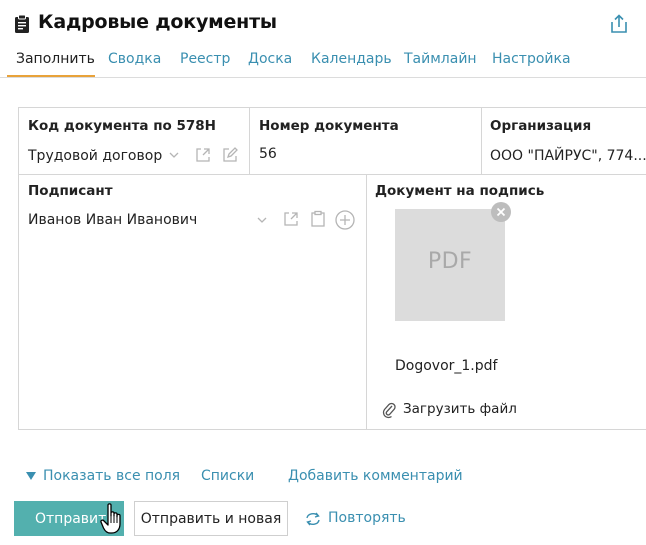 The width and height of the screenshot is (646, 545). I want to click on edit-icon, so click(230, 155).